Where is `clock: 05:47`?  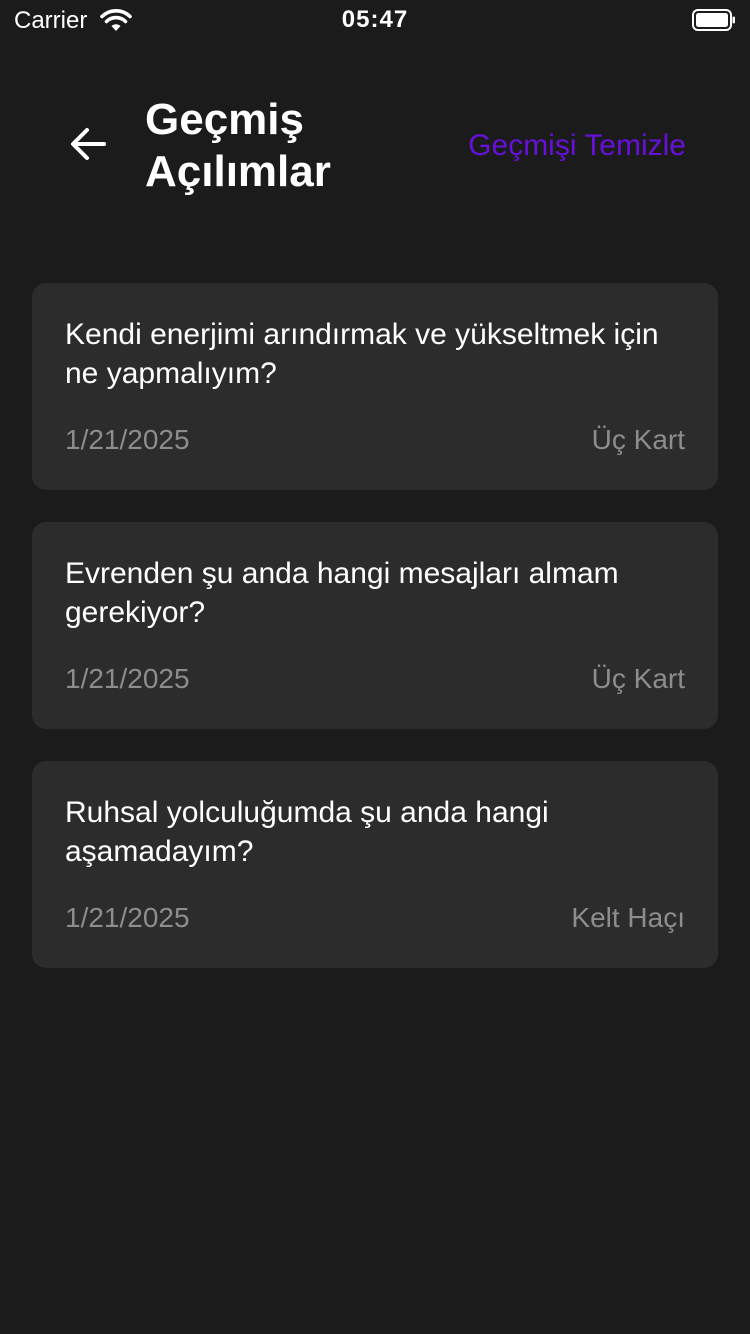
clock: 05:47 is located at coordinates (375, 19).